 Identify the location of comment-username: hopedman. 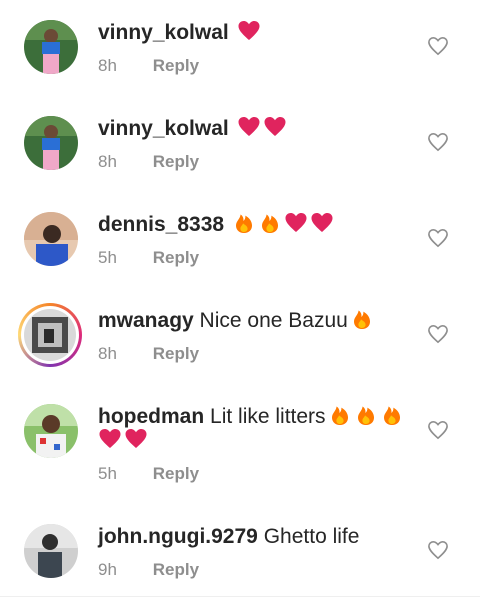
(151, 416).